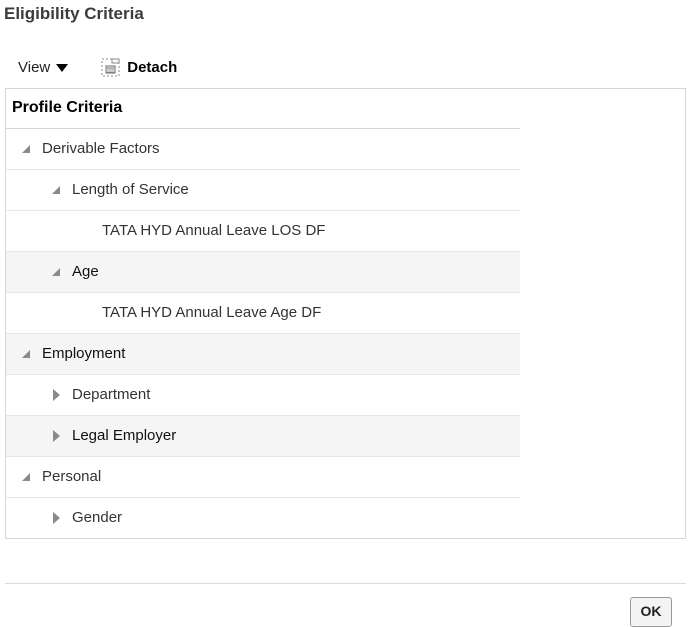  What do you see at coordinates (263, 477) in the screenshot?
I see `tree-row: Personal` at bounding box center [263, 477].